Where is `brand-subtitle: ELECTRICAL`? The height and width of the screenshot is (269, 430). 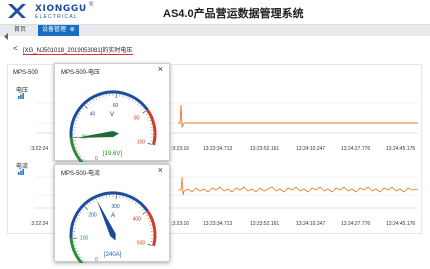
brand-subtitle: ELECTRICAL is located at coordinates (56, 17).